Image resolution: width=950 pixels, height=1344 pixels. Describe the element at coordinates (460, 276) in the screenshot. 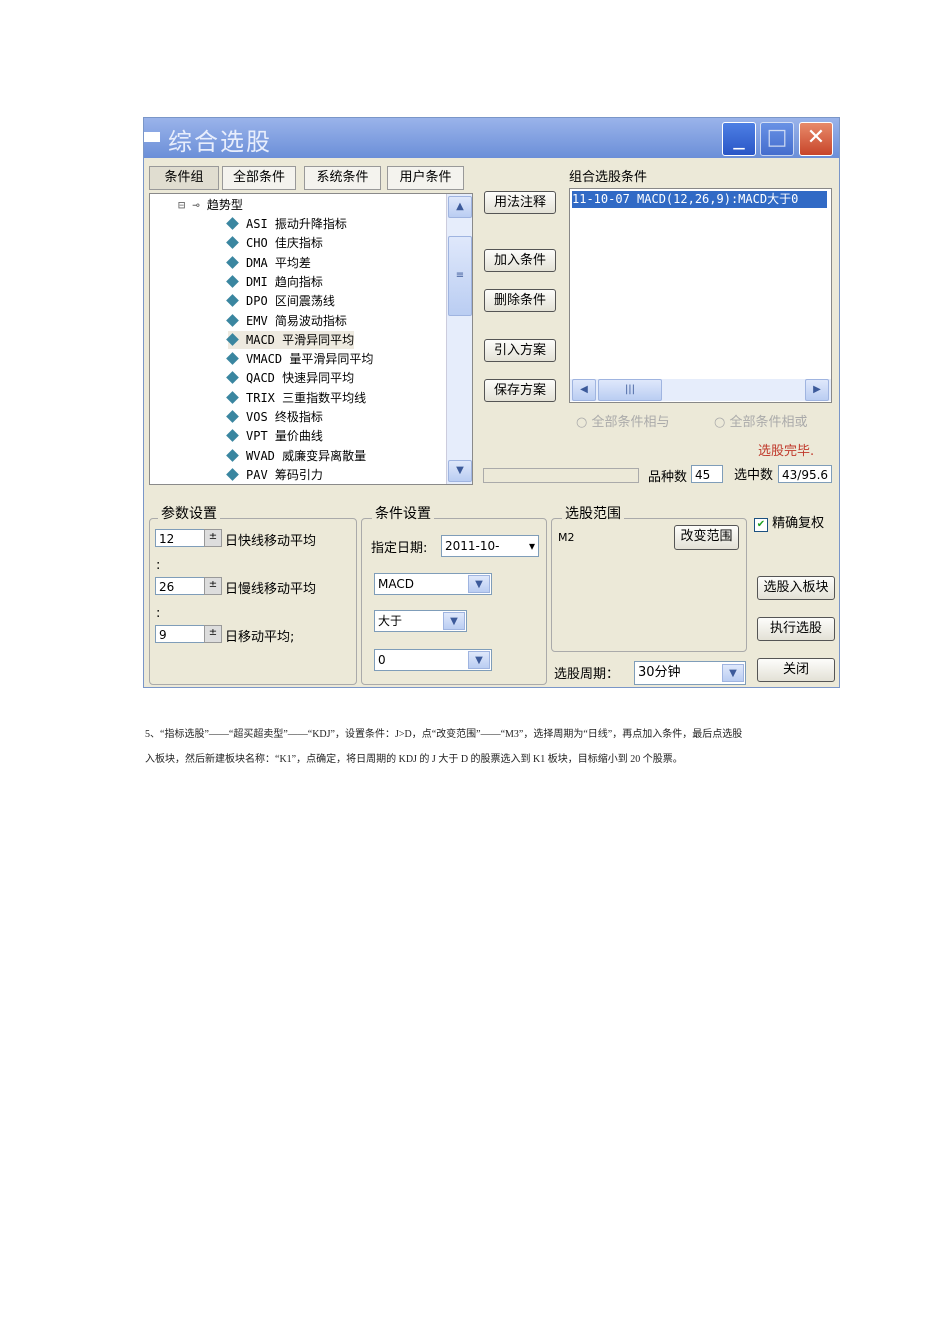

I see `scroll-thumb: ≡` at that location.